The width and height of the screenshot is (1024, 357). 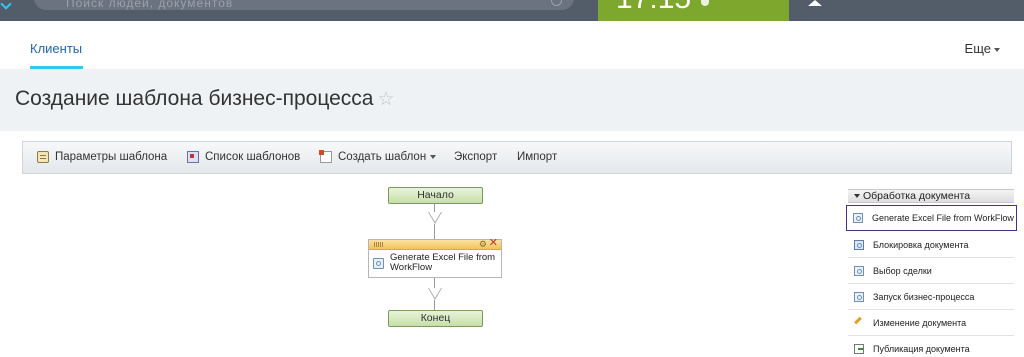 I want to click on page-title-text: Создание шаблона бизнес-процесса, so click(x=194, y=98).